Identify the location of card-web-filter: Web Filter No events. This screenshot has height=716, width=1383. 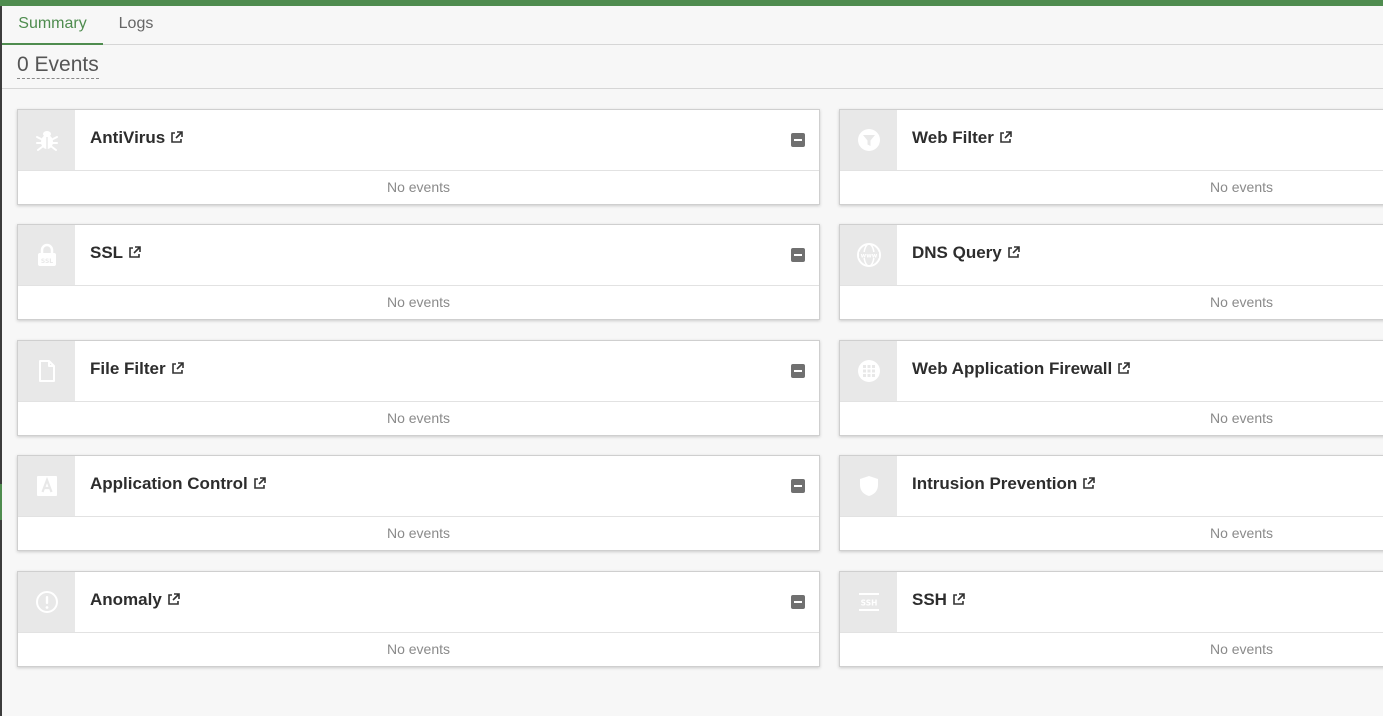
(1111, 157).